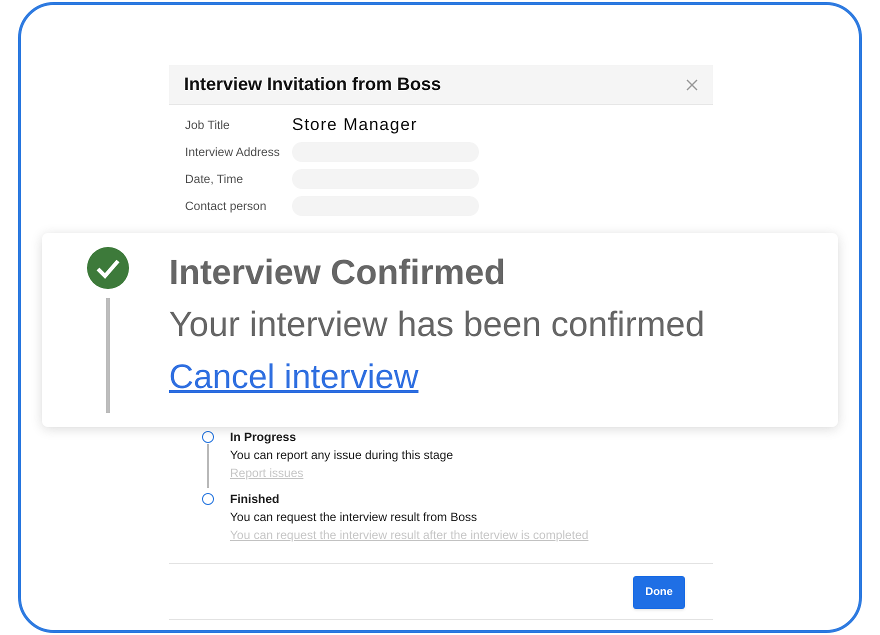 Image resolution: width=880 pixels, height=635 pixels. I want to click on field-label: Date, Time, so click(214, 179).